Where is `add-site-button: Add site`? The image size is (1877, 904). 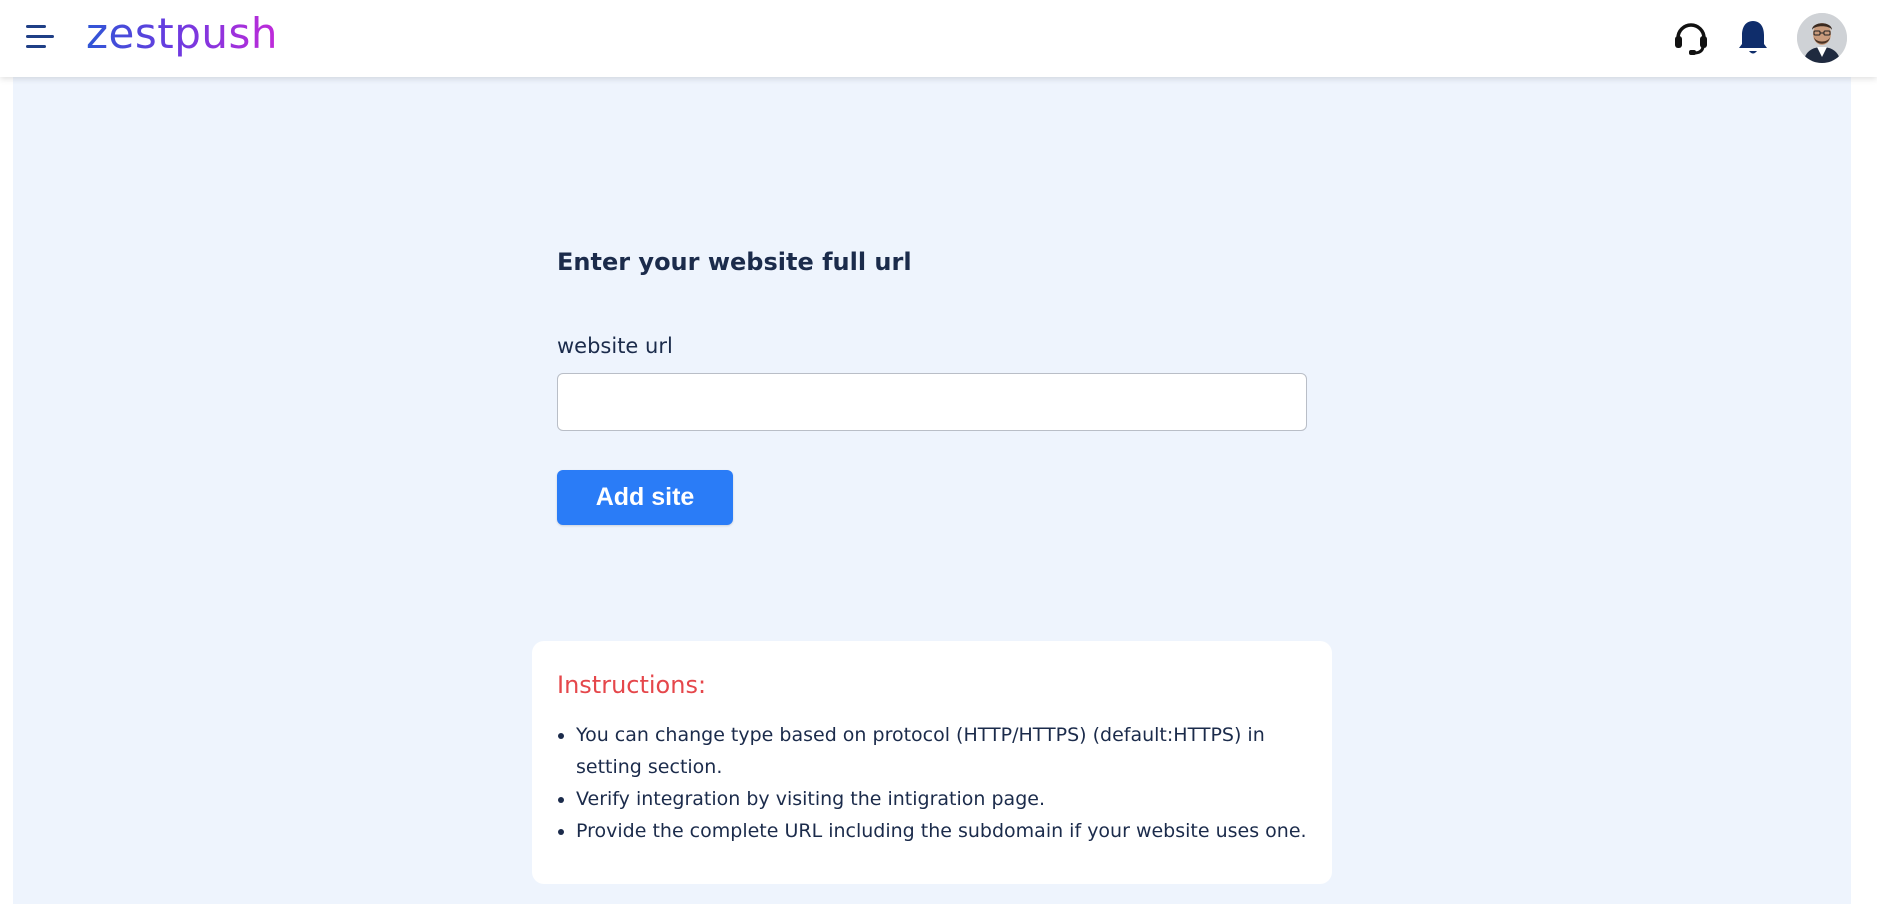 add-site-button: Add site is located at coordinates (645, 497).